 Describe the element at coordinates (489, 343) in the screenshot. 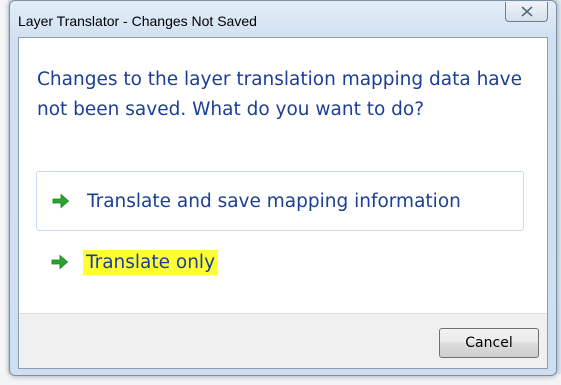

I see `cancel-button: Cancel` at that location.